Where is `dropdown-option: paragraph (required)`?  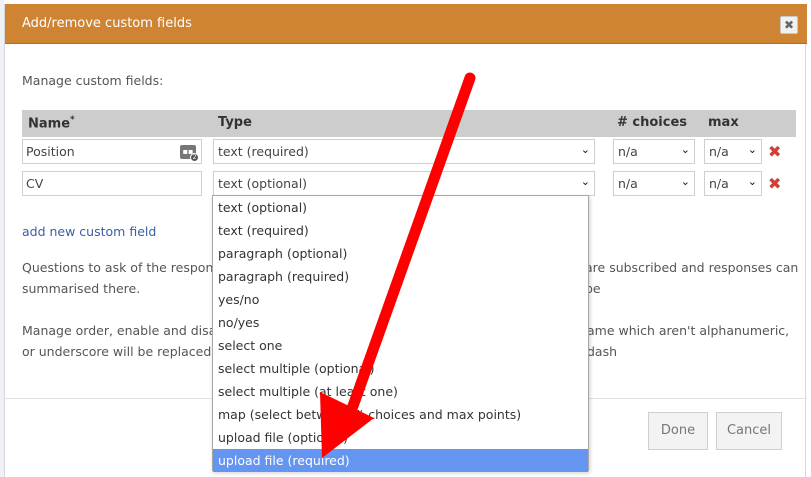
dropdown-option: paragraph (required) is located at coordinates (400, 276).